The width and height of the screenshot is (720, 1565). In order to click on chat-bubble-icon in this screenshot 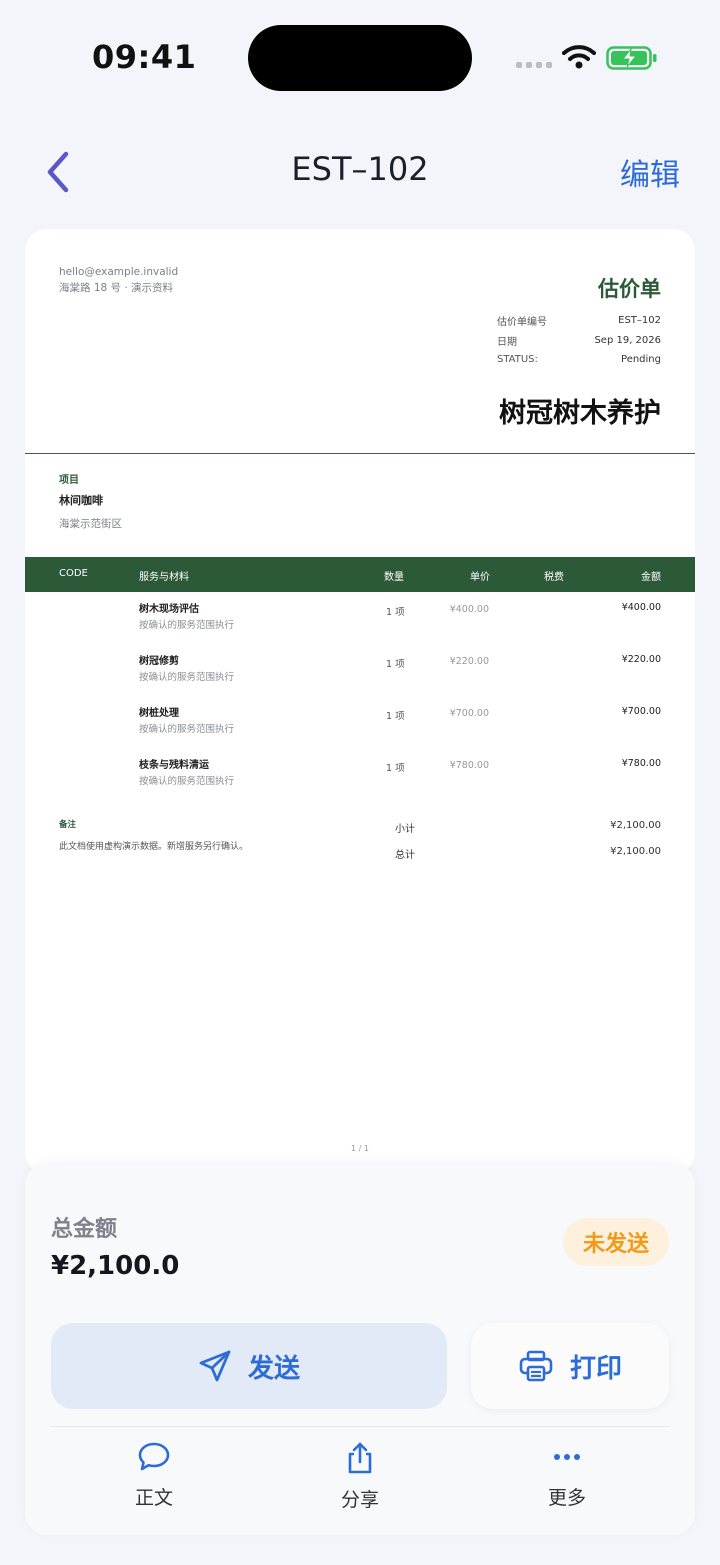, I will do `click(154, 1456)`.